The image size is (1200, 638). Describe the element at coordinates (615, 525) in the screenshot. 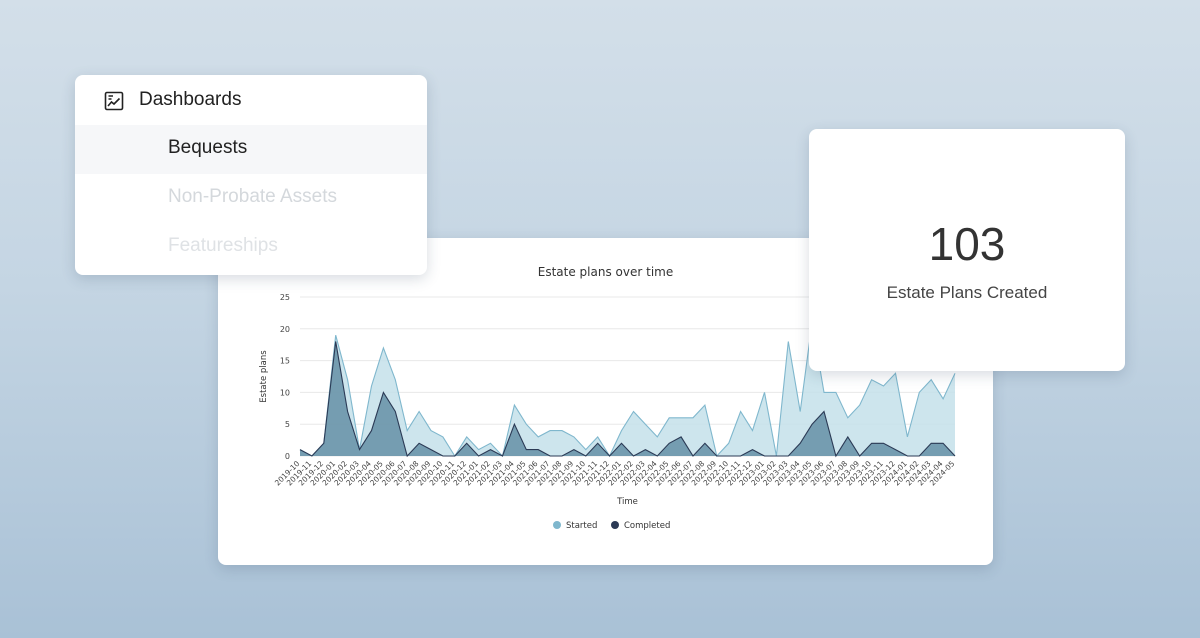

I see `legend-marker-completed` at that location.